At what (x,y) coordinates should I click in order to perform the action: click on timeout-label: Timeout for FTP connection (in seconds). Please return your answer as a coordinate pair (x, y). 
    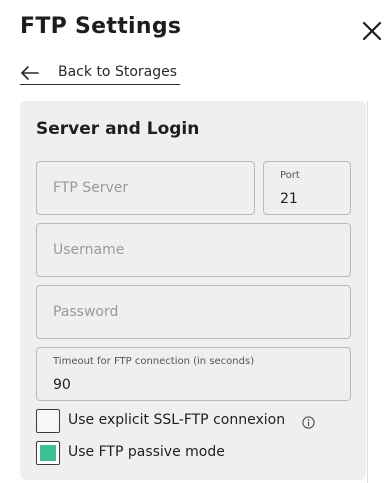
    Looking at the image, I should click on (154, 361).